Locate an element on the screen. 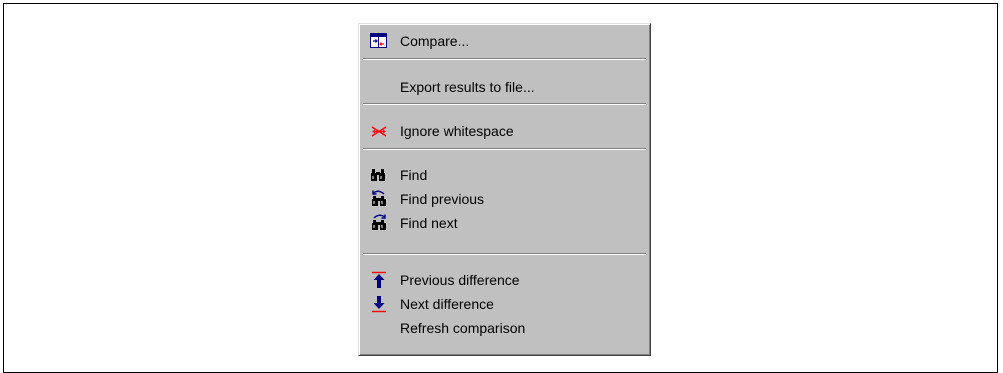 The image size is (1003, 373). arrow-down-icon is located at coordinates (379, 304).